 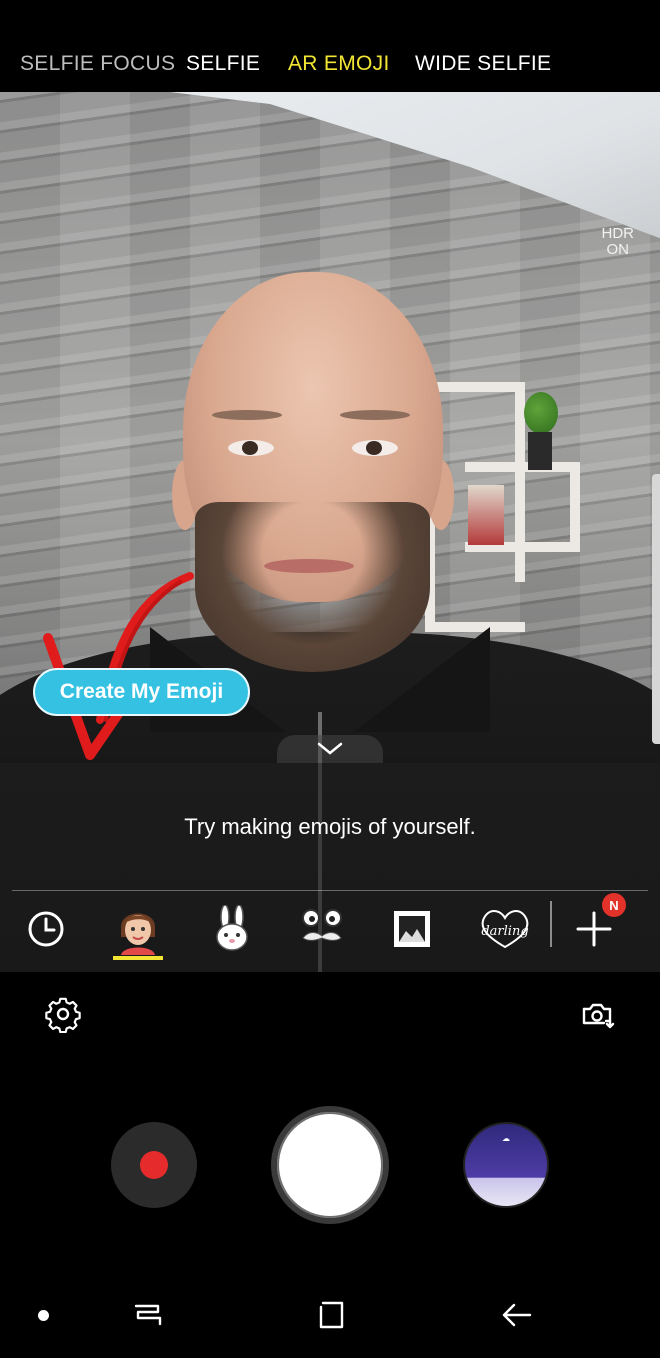 I want to click on system-navigation-bar, so click(x=330, y=1315).